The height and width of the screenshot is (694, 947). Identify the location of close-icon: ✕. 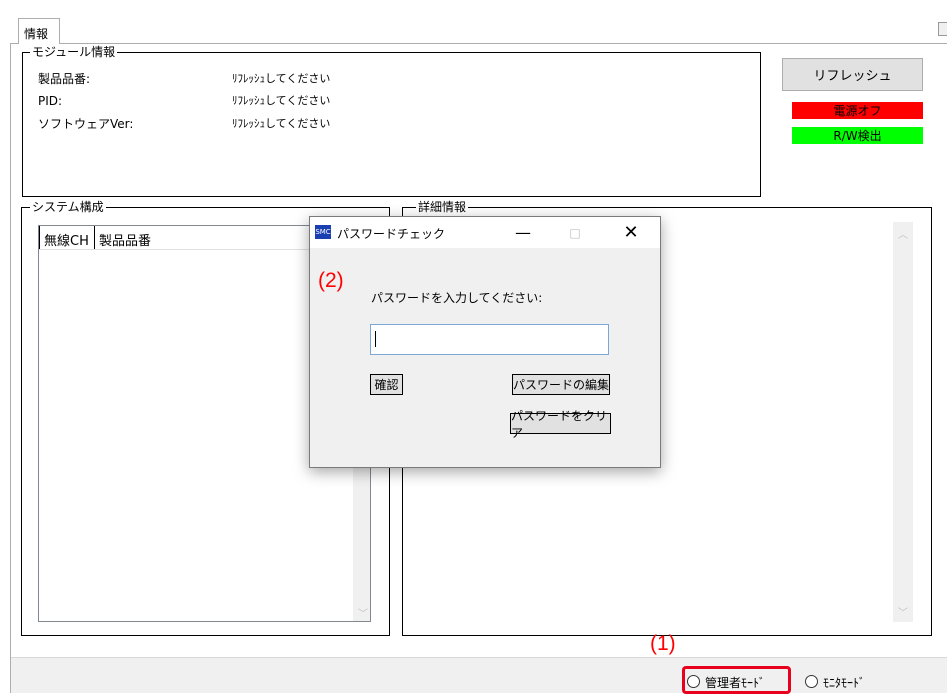
(631, 232).